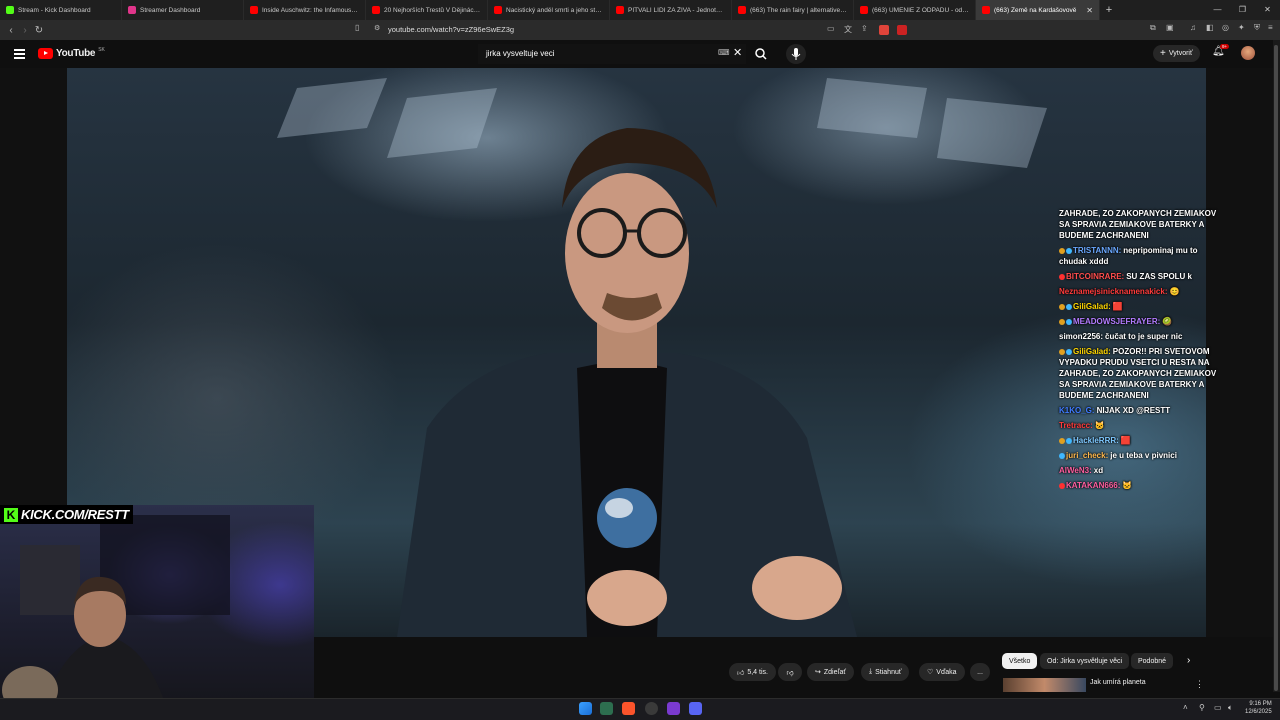 The height and width of the screenshot is (720, 1280). What do you see at coordinates (1044, 685) in the screenshot?
I see `recommended-thumbnail` at bounding box center [1044, 685].